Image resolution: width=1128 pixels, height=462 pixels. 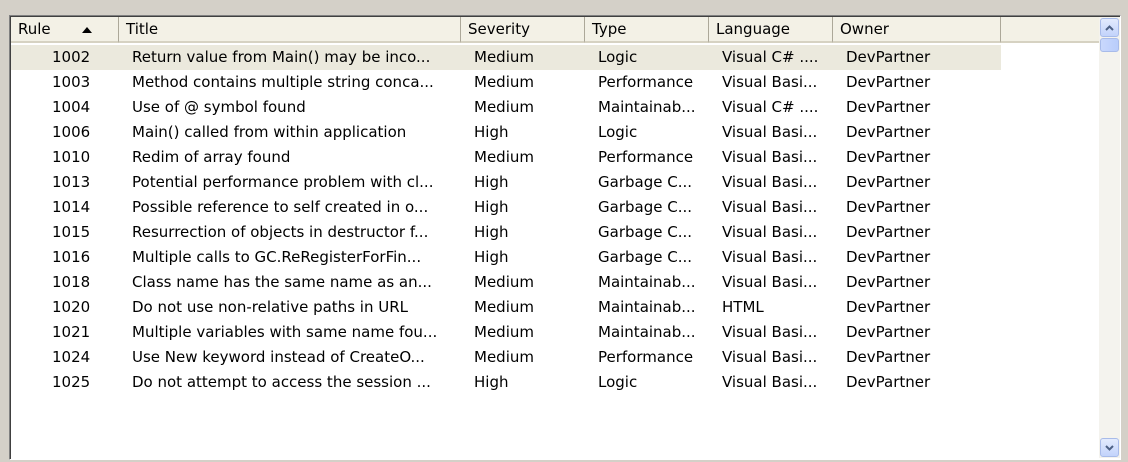 I want to click on cell-title: Redim of array found, so click(x=211, y=157).